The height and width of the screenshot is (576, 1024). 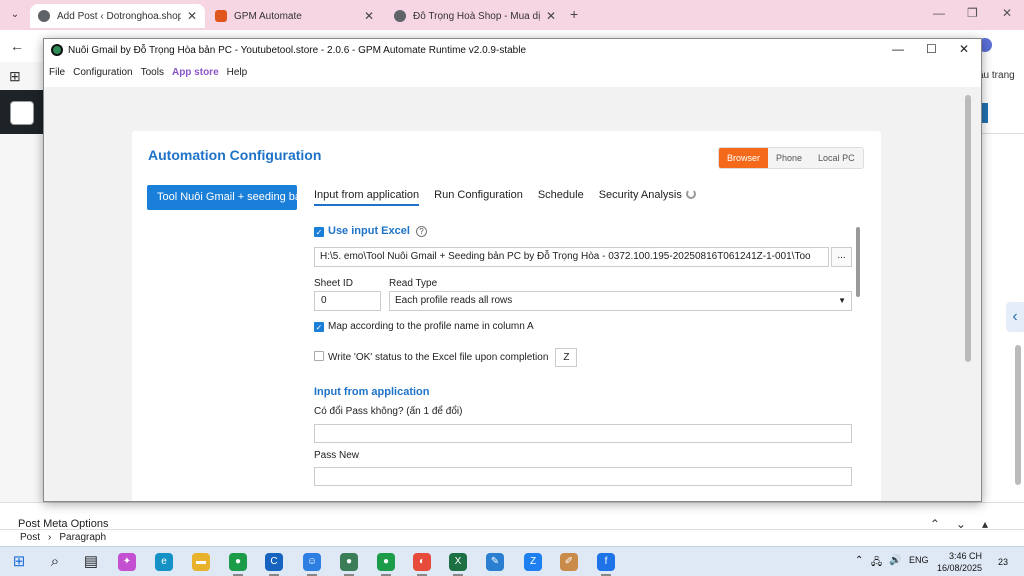 I want to click on mode-selector: Browser Phone Local PC, so click(x=791, y=158).